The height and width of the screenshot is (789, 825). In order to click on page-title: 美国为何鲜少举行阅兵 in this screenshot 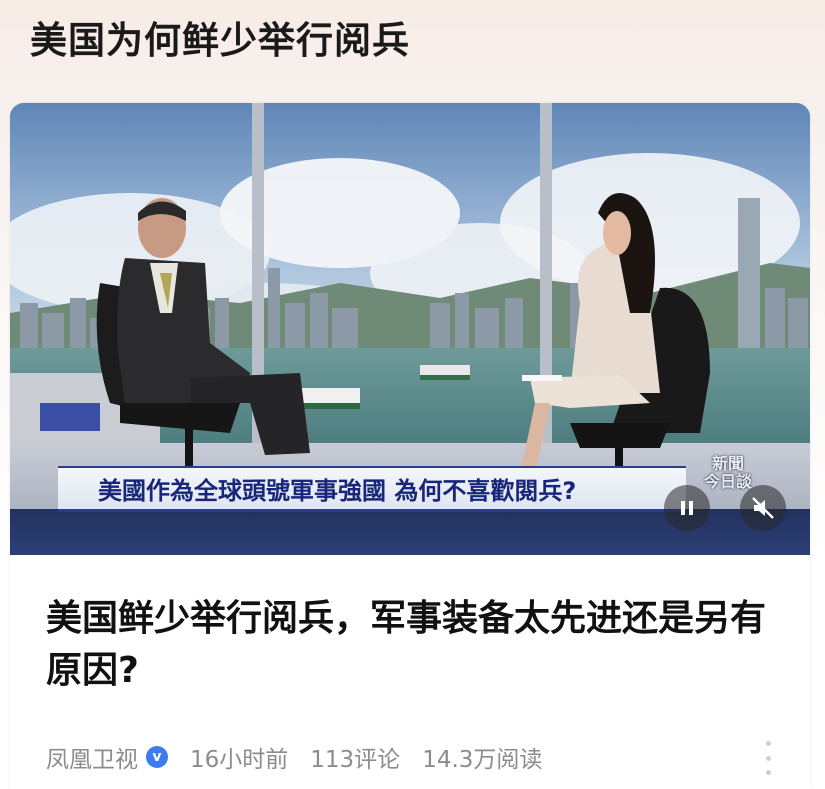, I will do `click(220, 40)`.